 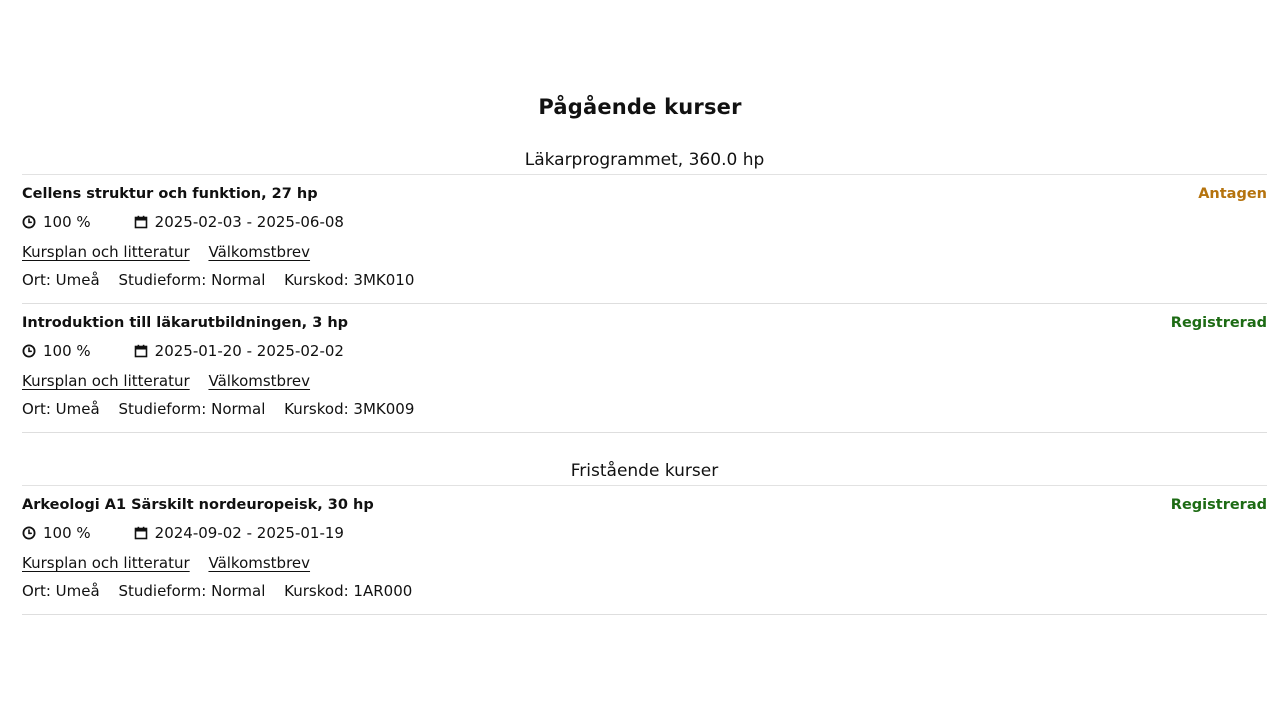 I want to click on course-meta: 100 % 2025-01-20 - 2025-02-02, so click(x=183, y=351).